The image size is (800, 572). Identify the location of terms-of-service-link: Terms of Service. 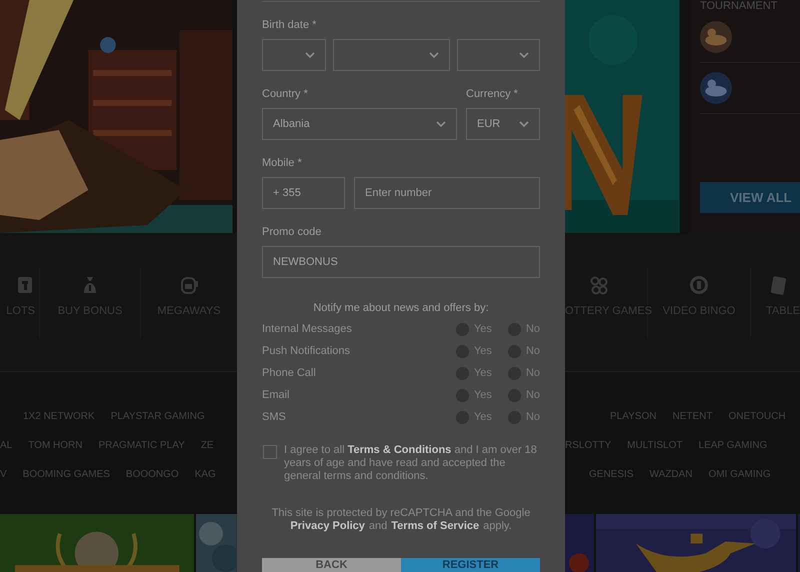
(435, 526).